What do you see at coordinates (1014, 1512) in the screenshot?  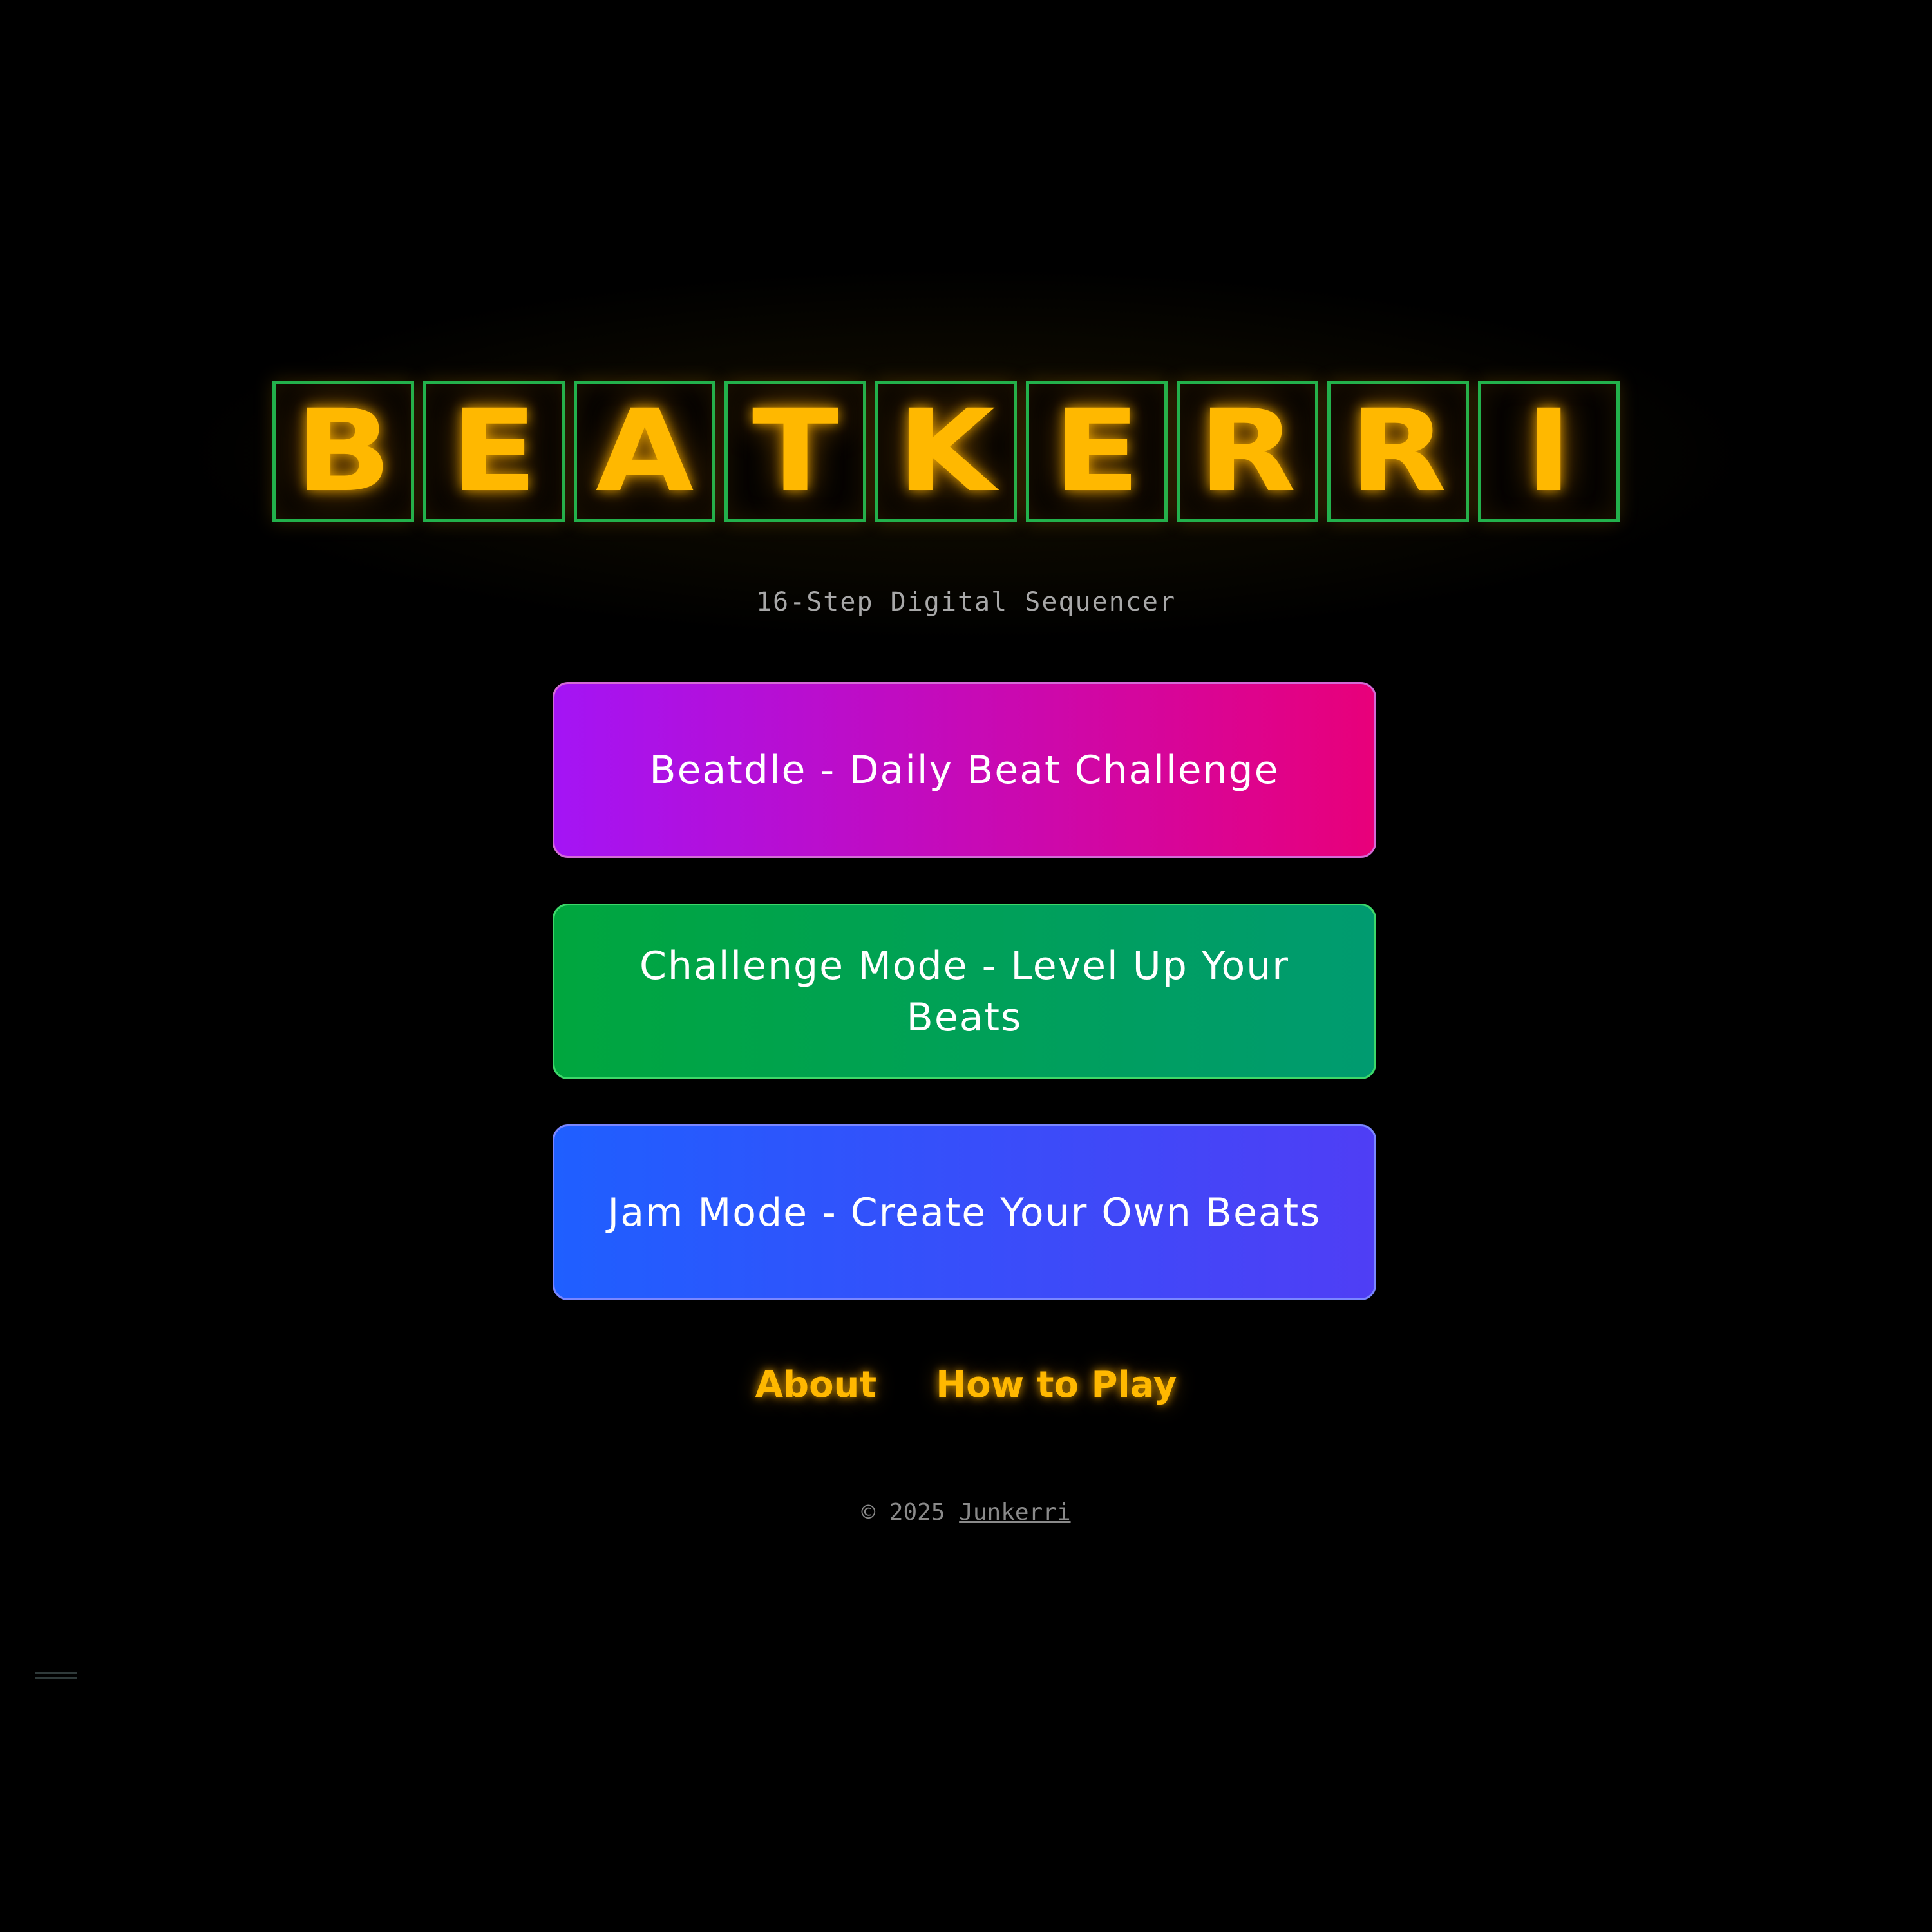 I see `author-link: Junkerri` at bounding box center [1014, 1512].